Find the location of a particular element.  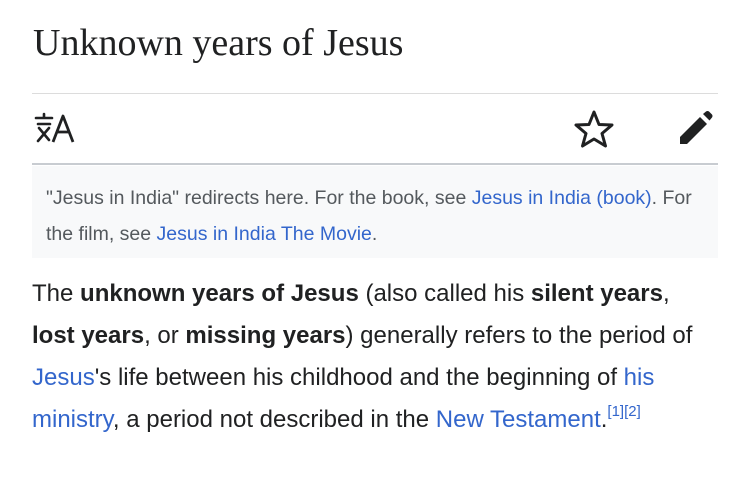

jesus-link: Jesus is located at coordinates (63, 377).